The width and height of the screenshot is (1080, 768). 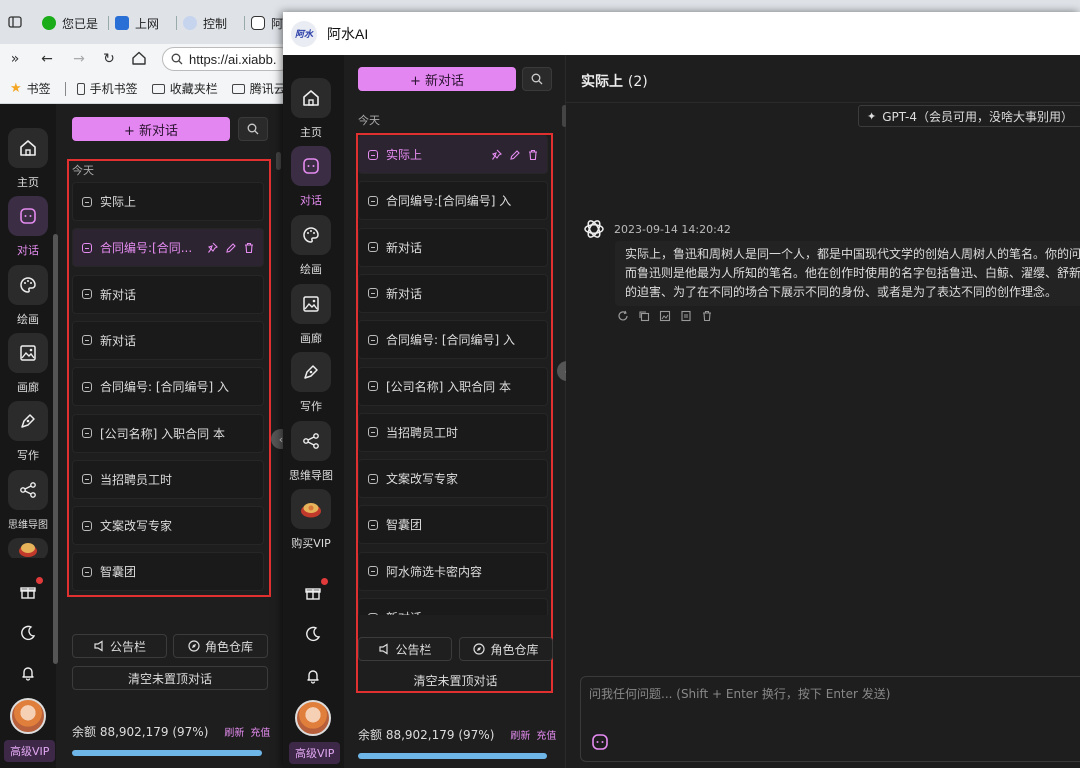 I want to click on back-icon: ←, so click(x=47, y=59).